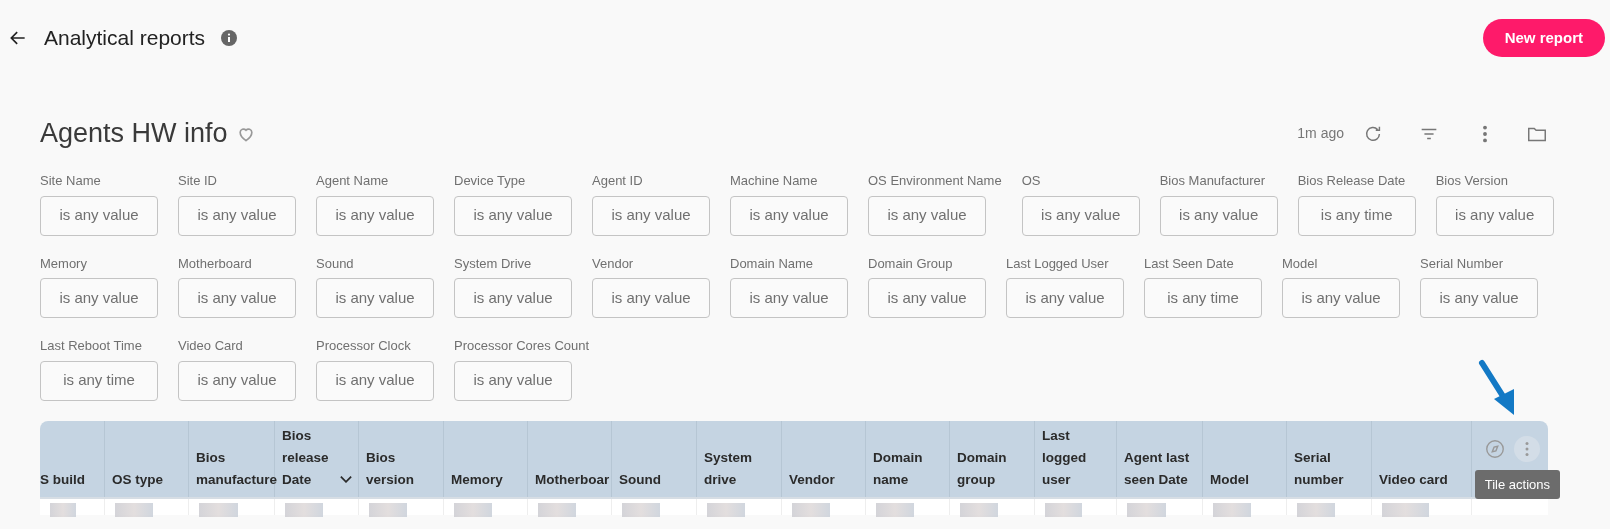  Describe the element at coordinates (573, 479) in the screenshot. I see `column-header: Motherboar` at that location.